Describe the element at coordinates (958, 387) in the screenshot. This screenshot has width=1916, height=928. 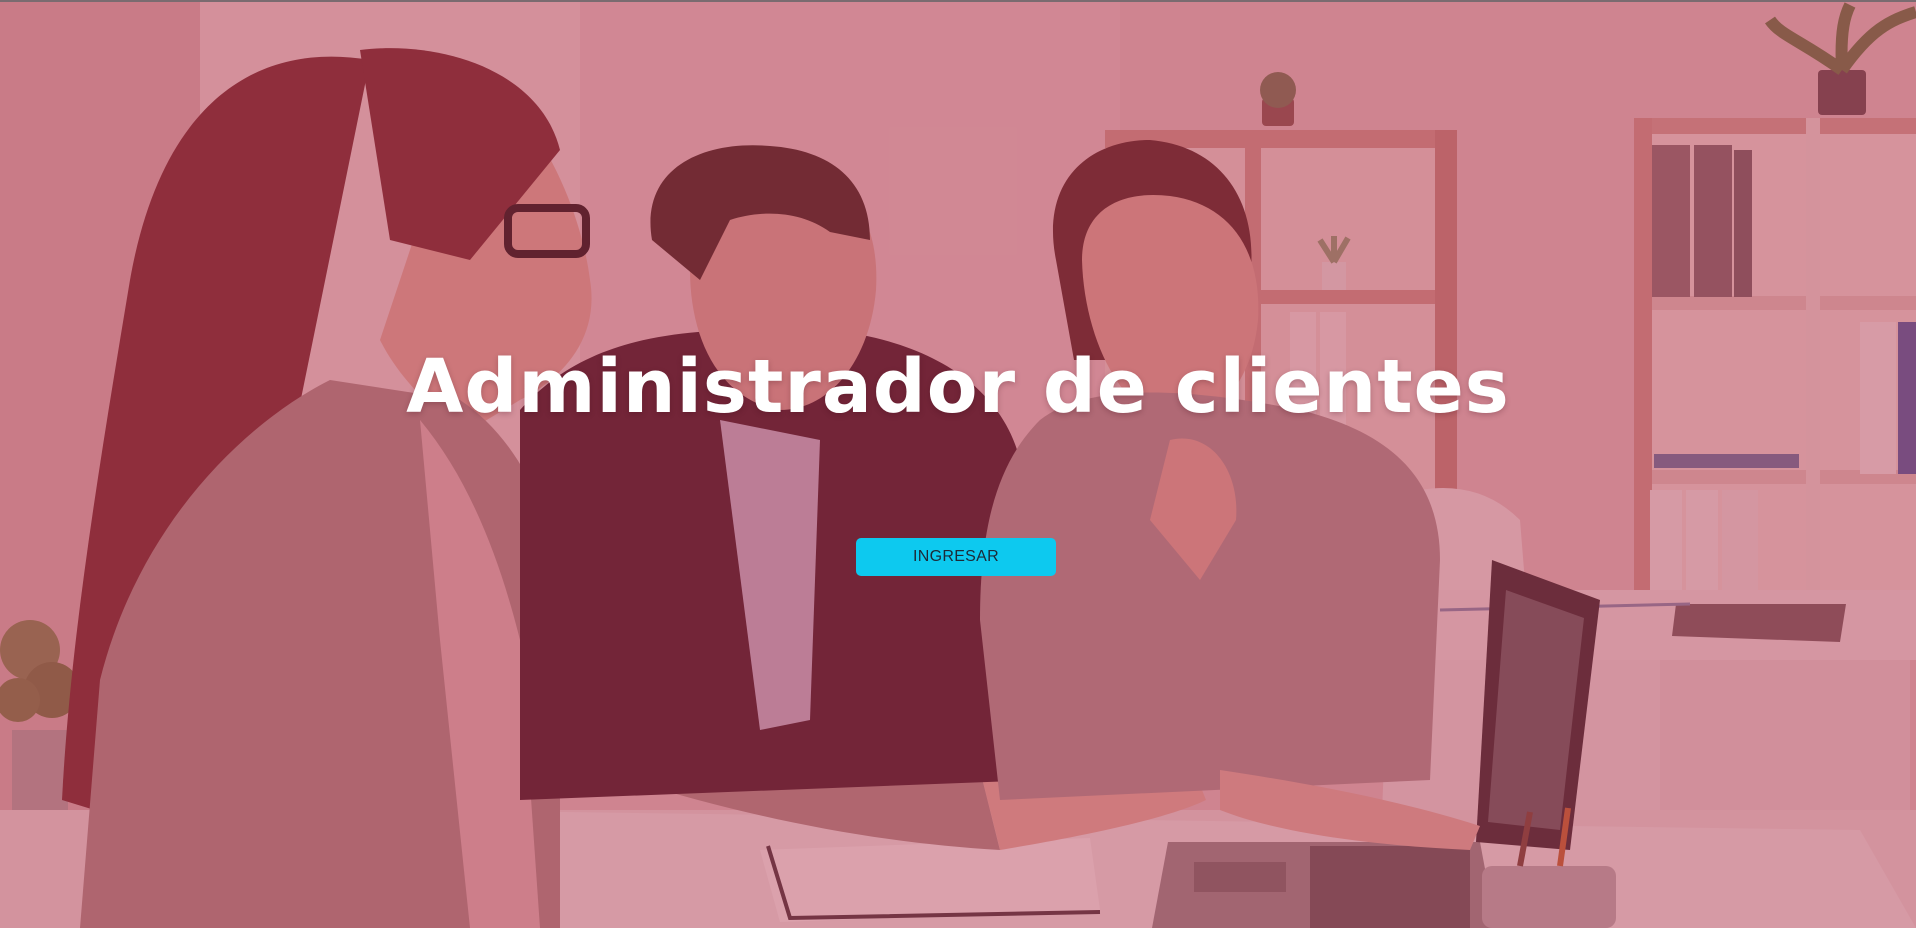
I see `page-title: Administrador de clientes` at that location.